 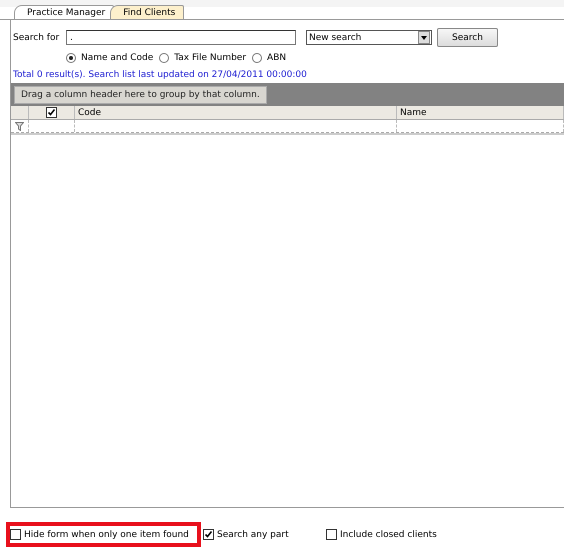 What do you see at coordinates (140, 95) in the screenshot?
I see `group-hint: Drag a column header here to group by that column.` at bounding box center [140, 95].